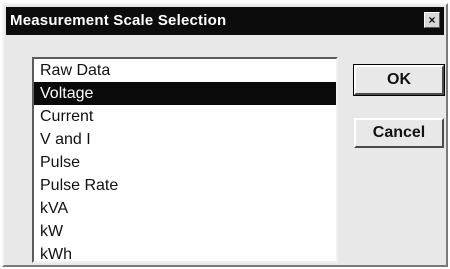 The width and height of the screenshot is (450, 269). What do you see at coordinates (118, 20) in the screenshot?
I see `dialog-title: Measurement Scale Selection` at bounding box center [118, 20].